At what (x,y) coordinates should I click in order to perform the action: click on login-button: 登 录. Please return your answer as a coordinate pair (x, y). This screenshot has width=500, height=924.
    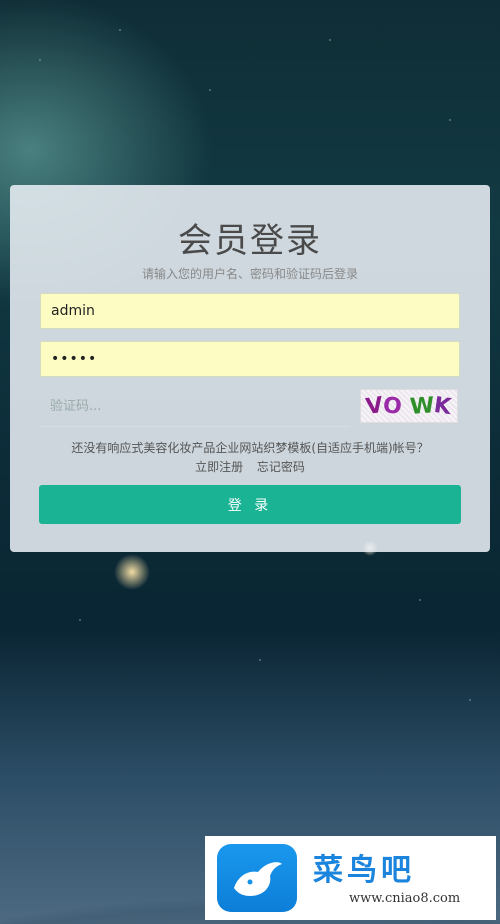
    Looking at the image, I should click on (250, 504).